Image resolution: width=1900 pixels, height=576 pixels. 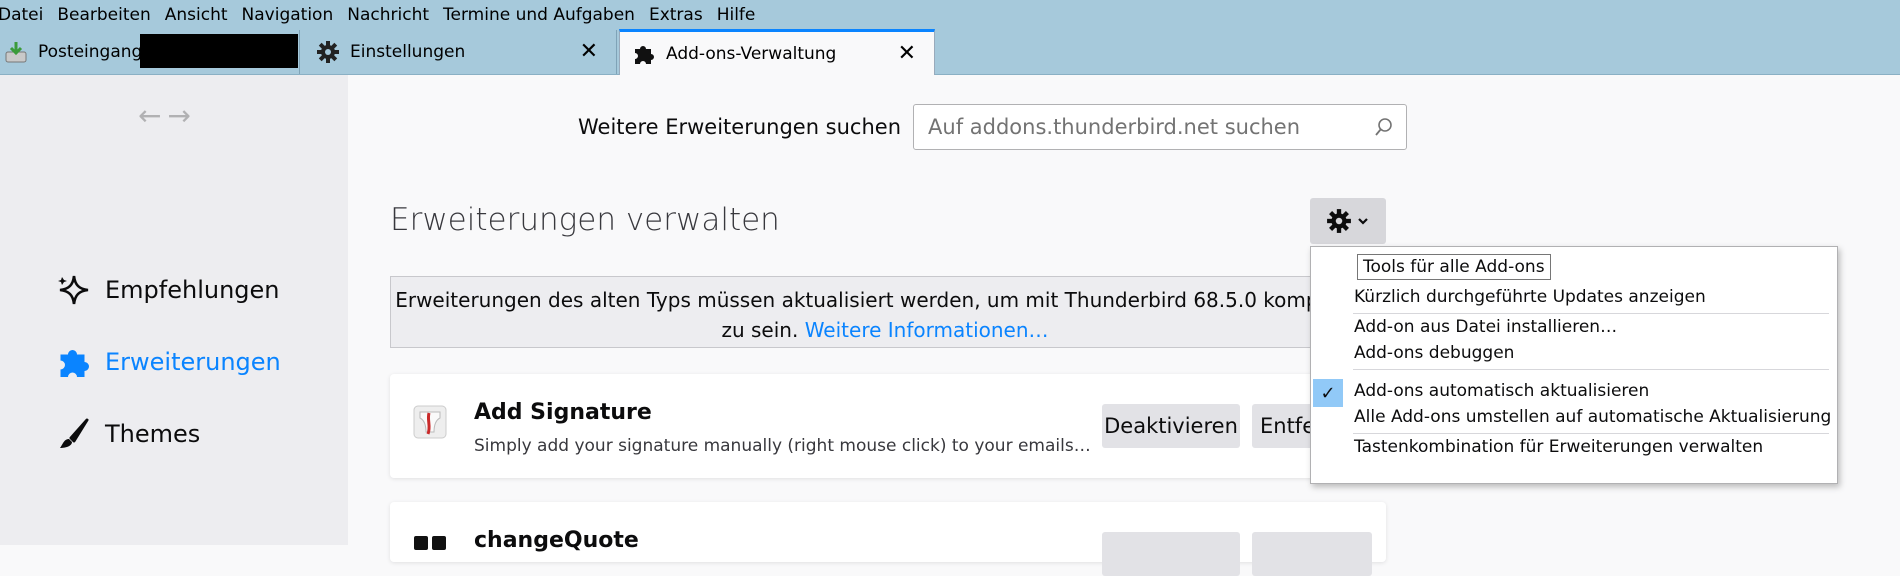 What do you see at coordinates (544, 15) in the screenshot?
I see `menu-termine: Termine und Aufgaben` at bounding box center [544, 15].